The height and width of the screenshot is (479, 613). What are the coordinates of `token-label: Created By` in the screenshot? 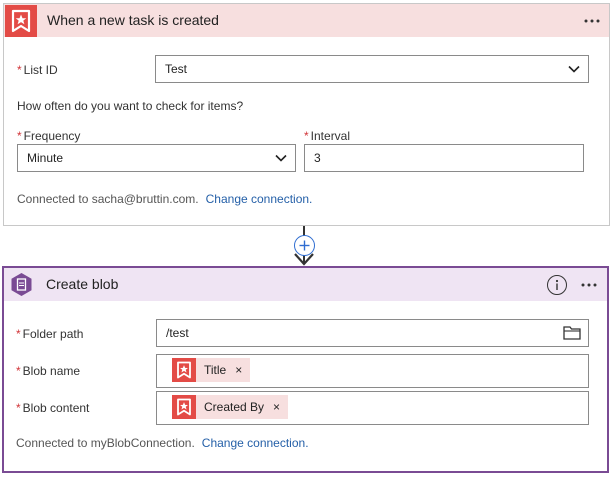 It's located at (234, 407).